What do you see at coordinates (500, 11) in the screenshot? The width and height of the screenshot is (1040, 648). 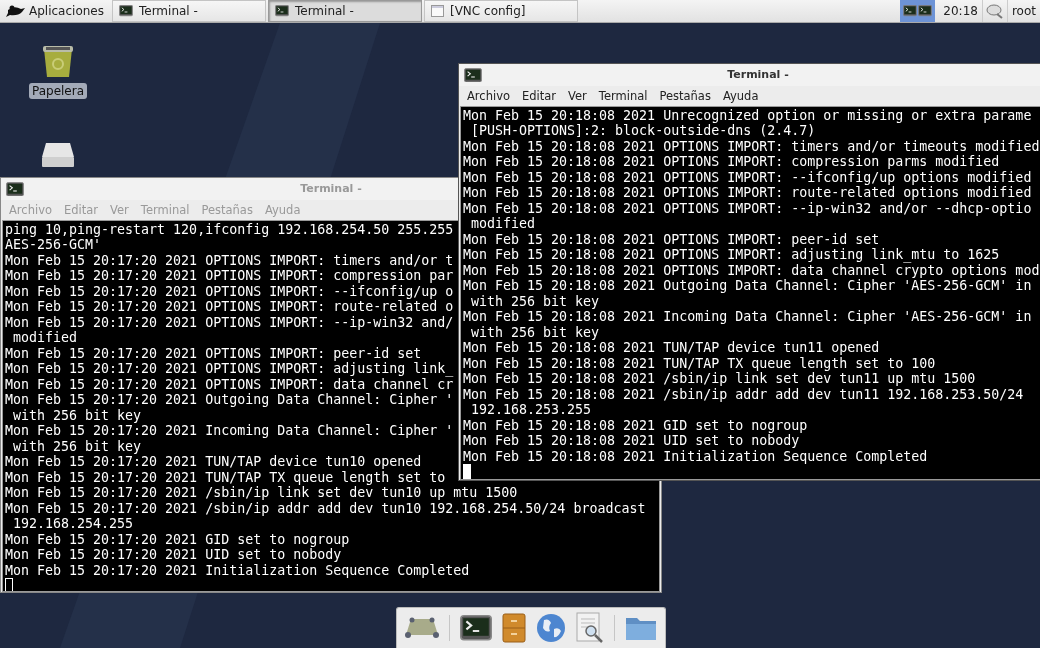 I see `taskbar-button: [VNC config]` at bounding box center [500, 11].